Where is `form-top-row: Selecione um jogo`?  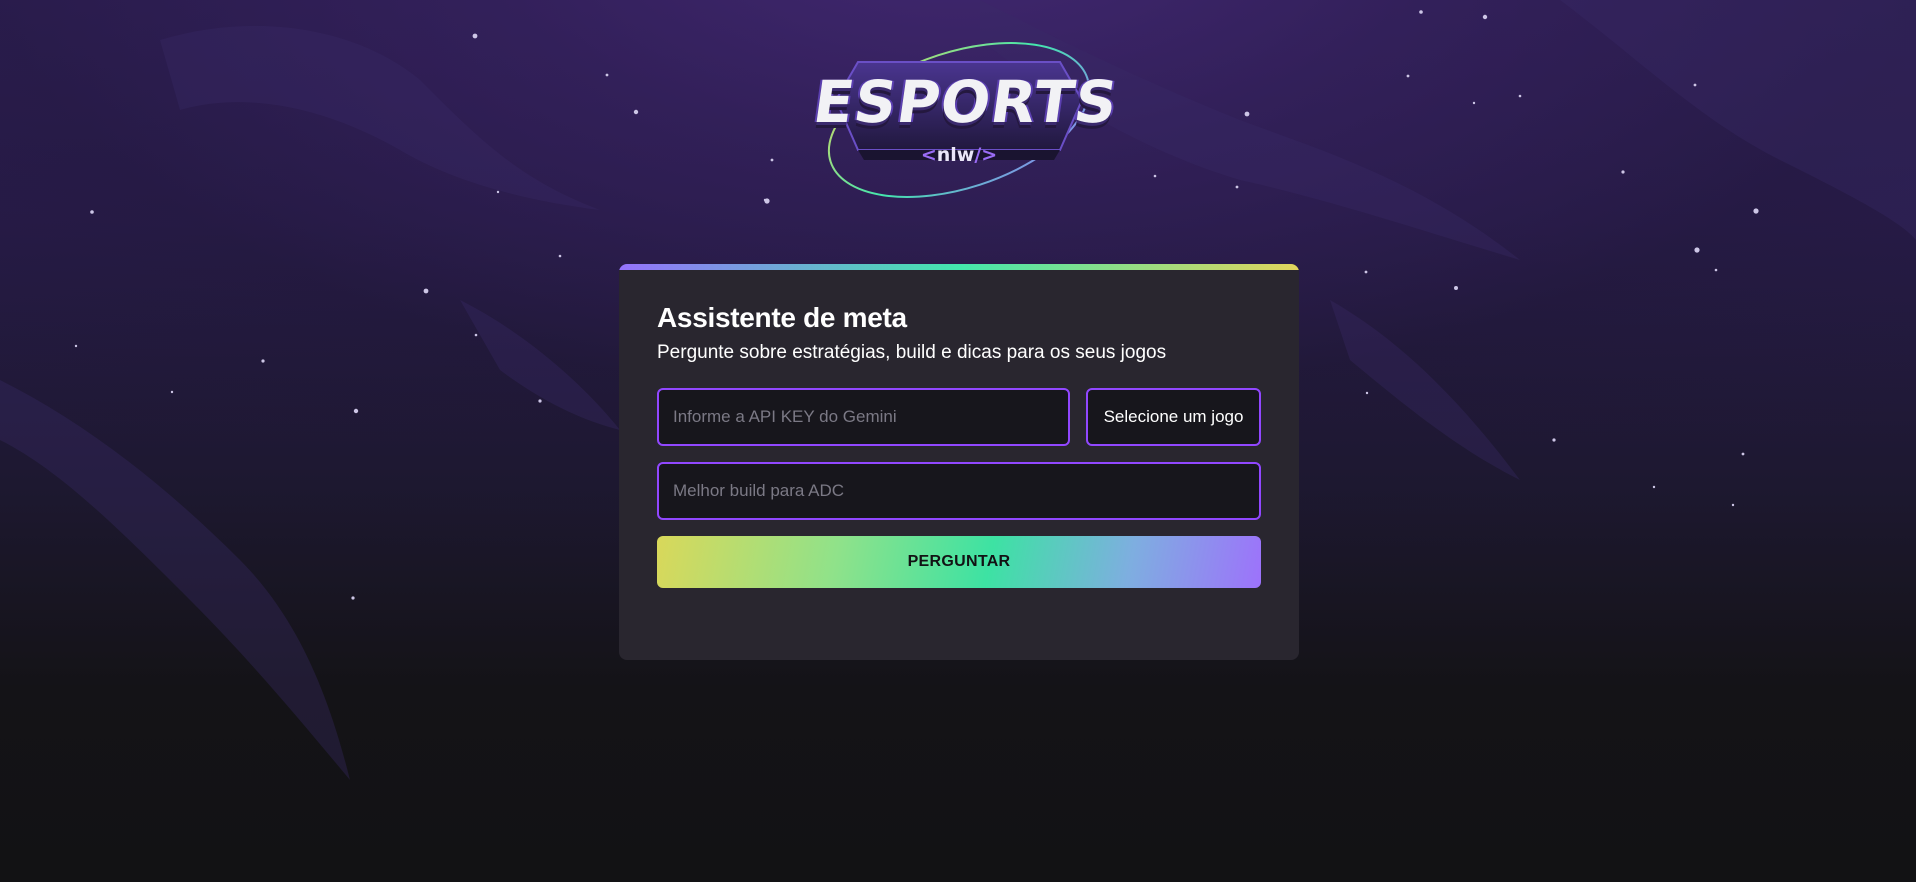 form-top-row: Selecione um jogo is located at coordinates (959, 417).